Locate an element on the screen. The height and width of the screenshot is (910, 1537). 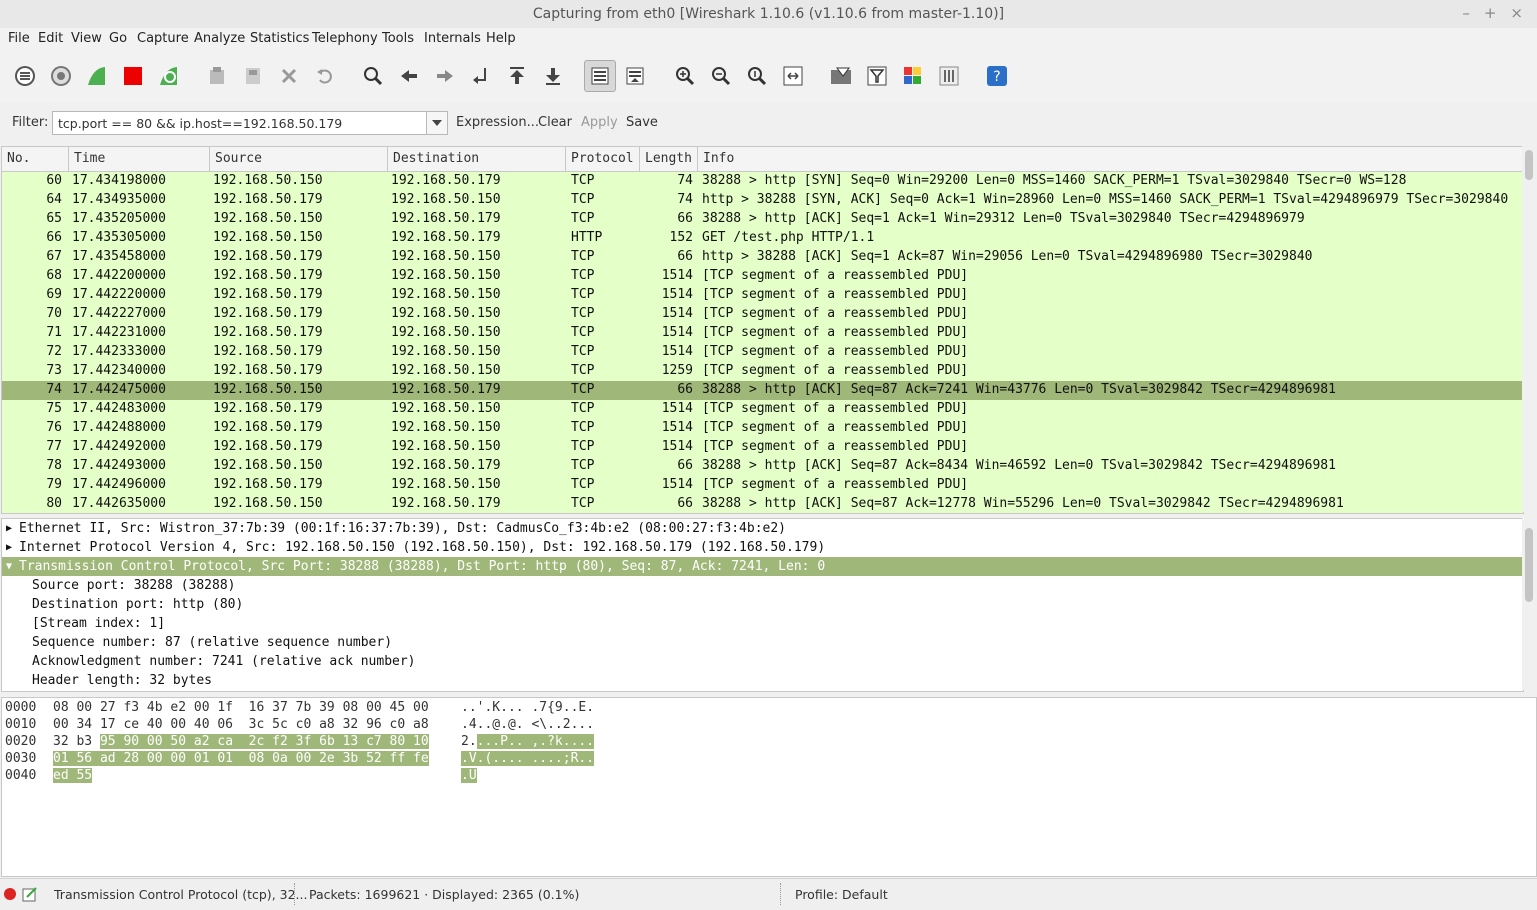
display-filters-icon is located at coordinates (877, 76).